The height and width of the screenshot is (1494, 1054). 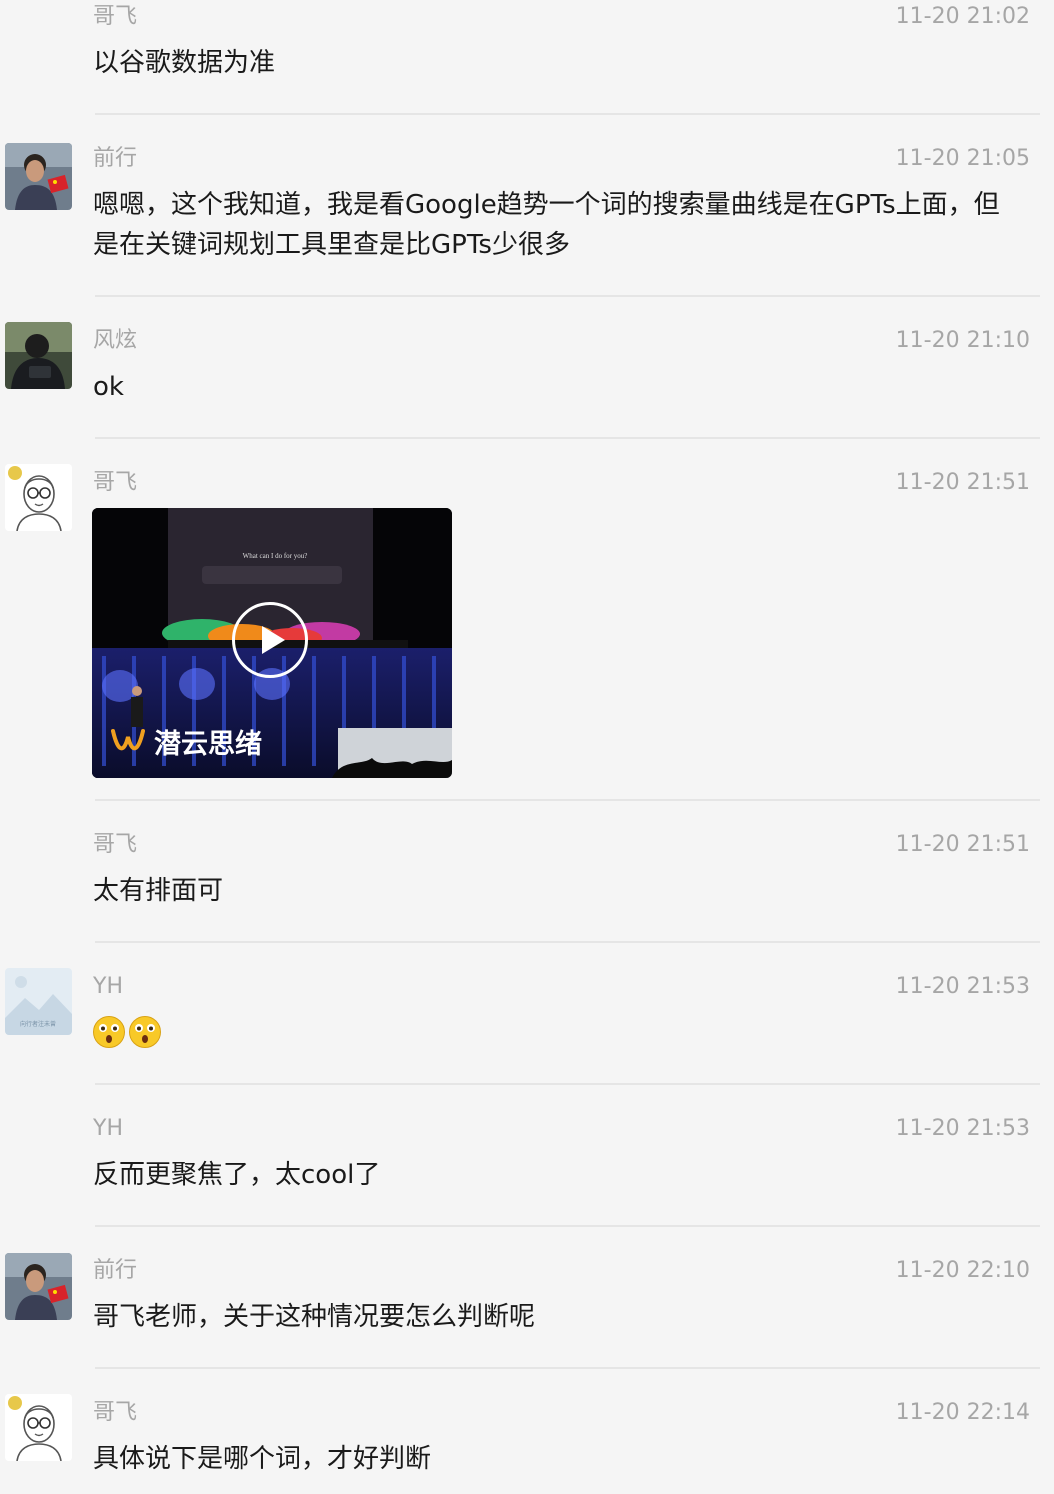 What do you see at coordinates (128, 739) in the screenshot?
I see `watermark-logo-icon` at bounding box center [128, 739].